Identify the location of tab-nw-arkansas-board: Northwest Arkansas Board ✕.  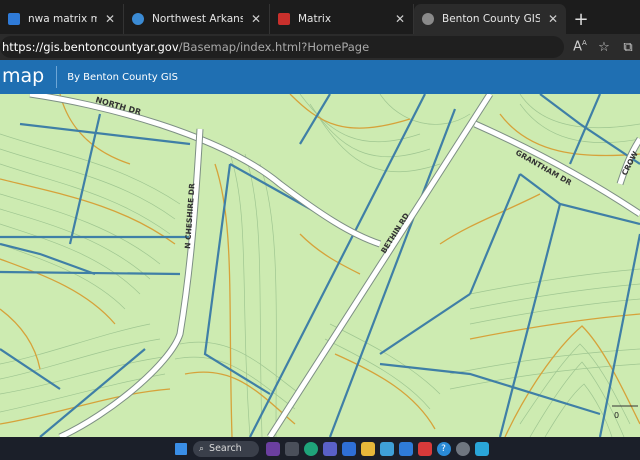
(197, 19).